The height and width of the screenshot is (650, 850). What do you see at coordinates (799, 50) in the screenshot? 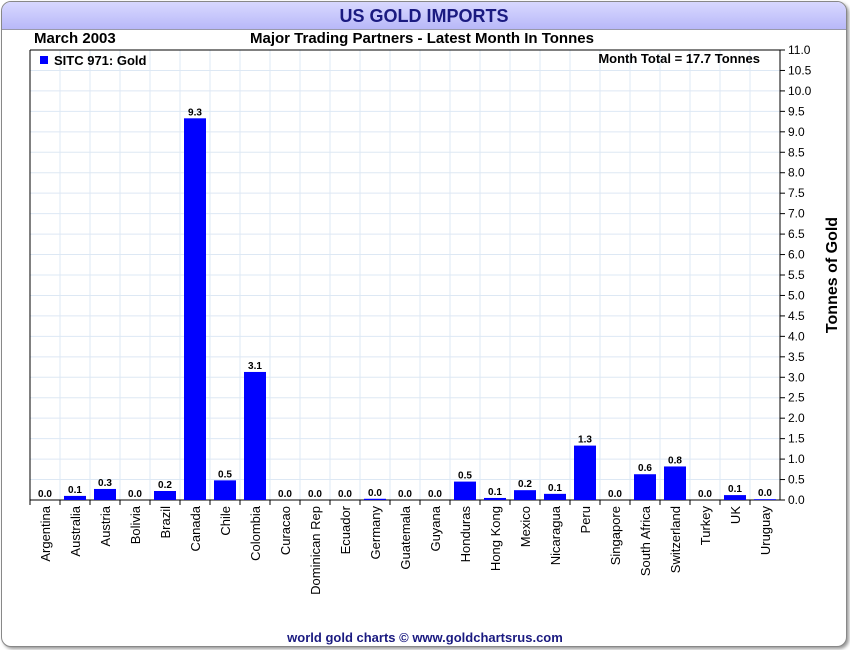
I see `y-tick-label: 11.0` at bounding box center [799, 50].